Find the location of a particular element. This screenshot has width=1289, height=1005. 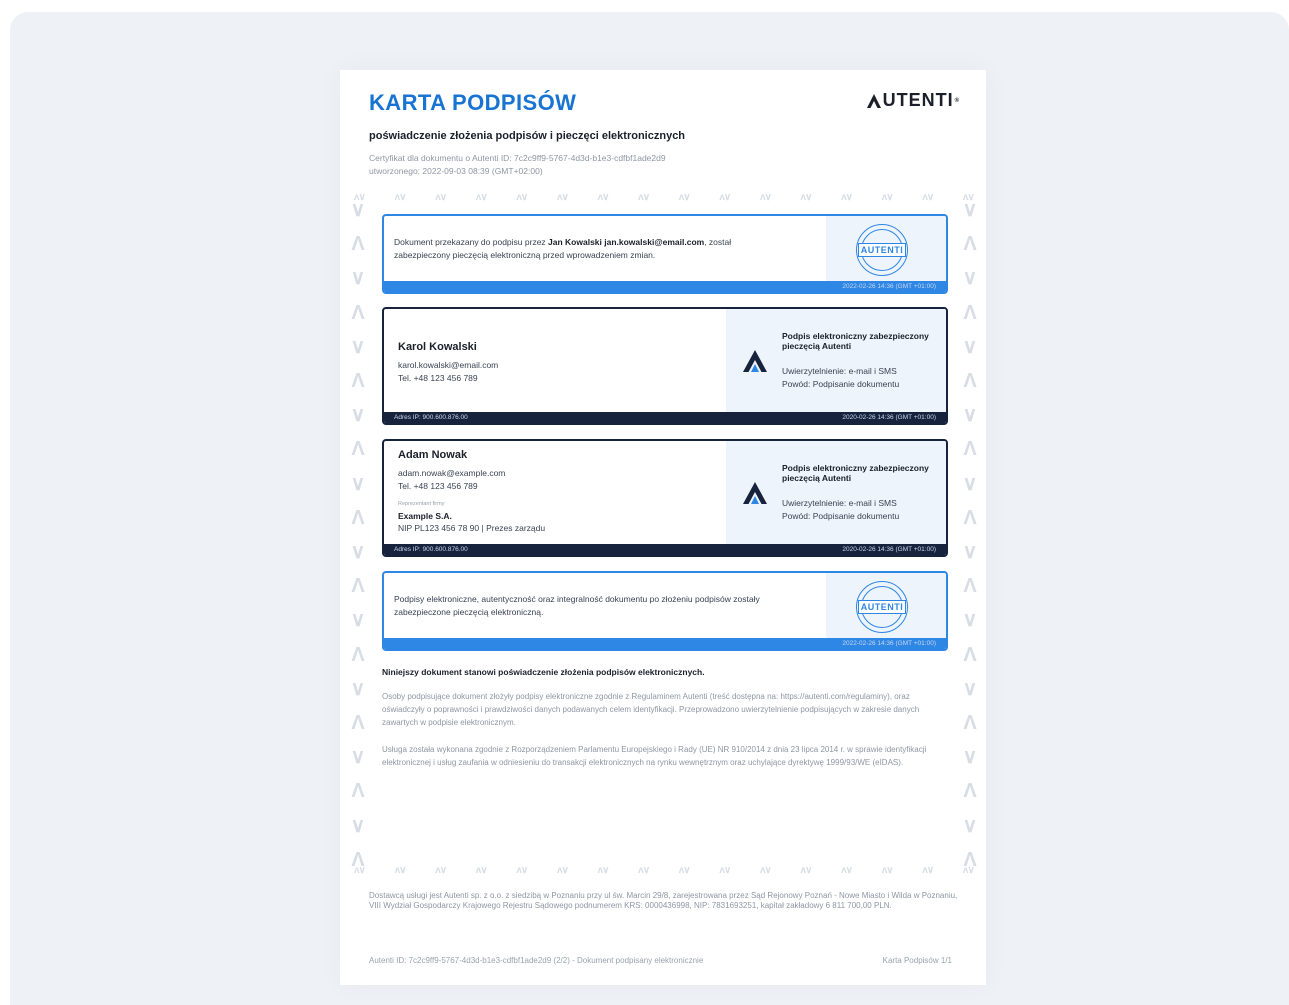

logo-registered: ® is located at coordinates (957, 100).